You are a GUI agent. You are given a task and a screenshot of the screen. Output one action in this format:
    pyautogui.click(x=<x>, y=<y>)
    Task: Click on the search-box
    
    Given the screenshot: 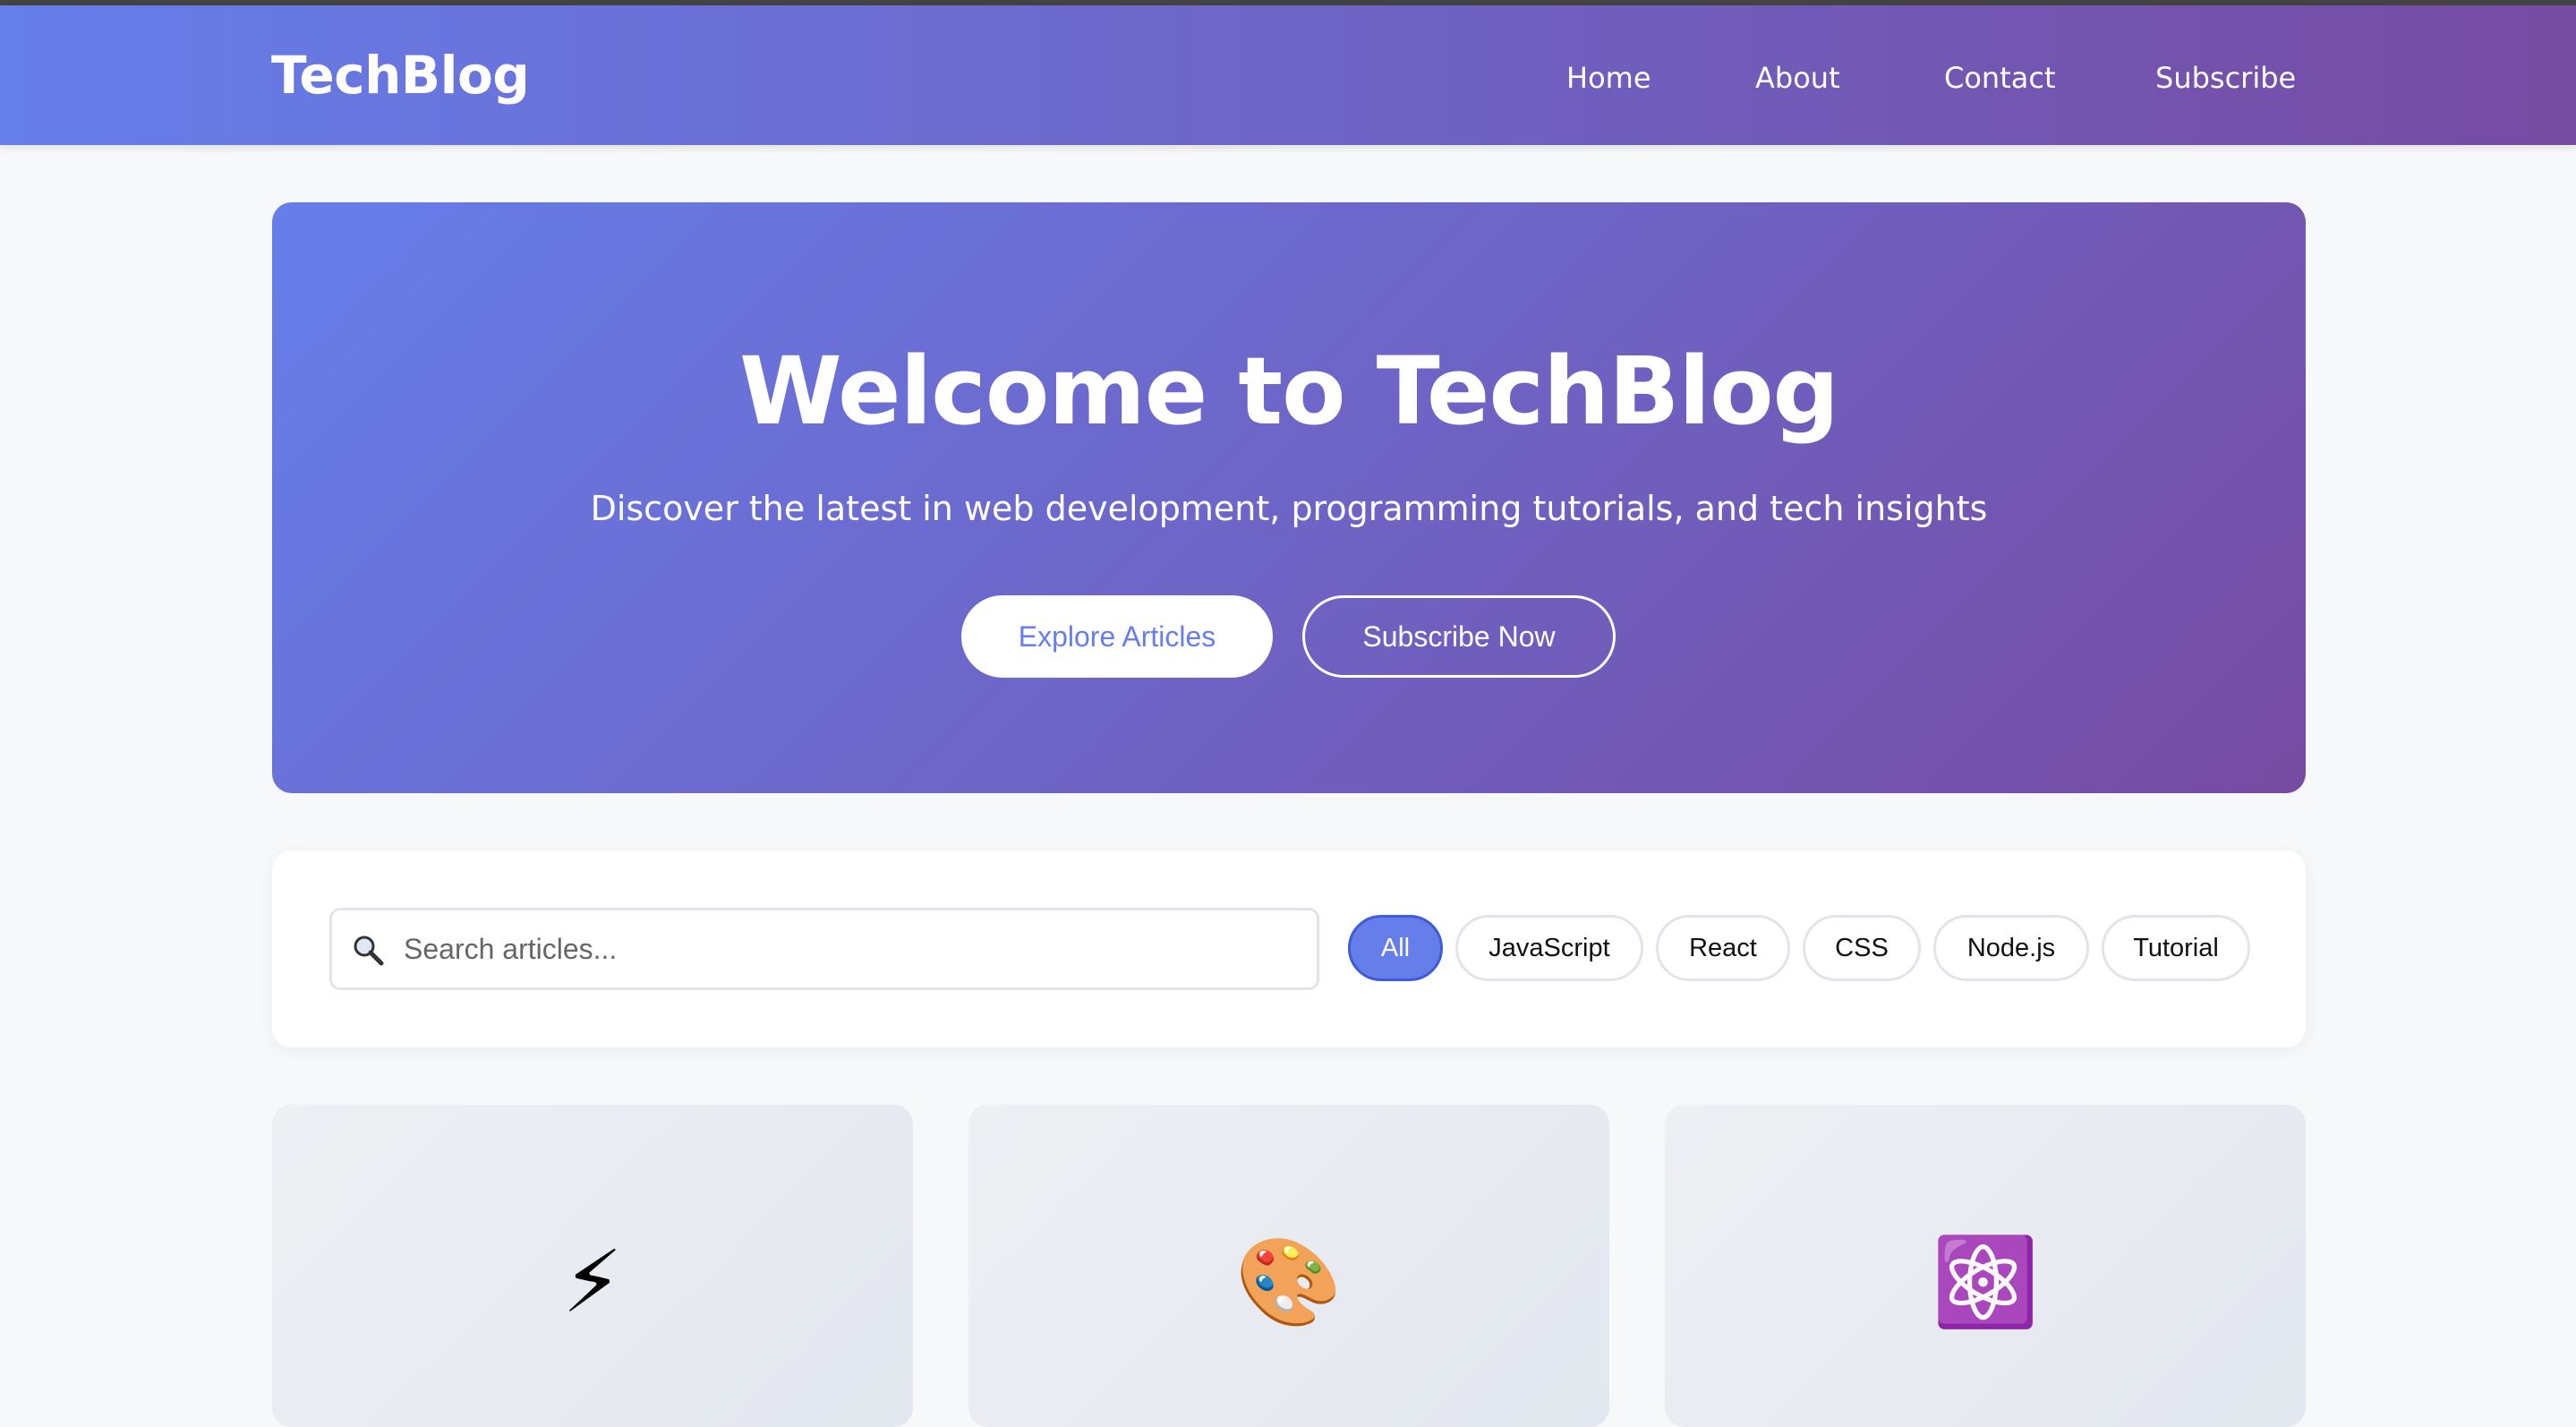 What is the action you would take?
    pyautogui.click(x=824, y=949)
    